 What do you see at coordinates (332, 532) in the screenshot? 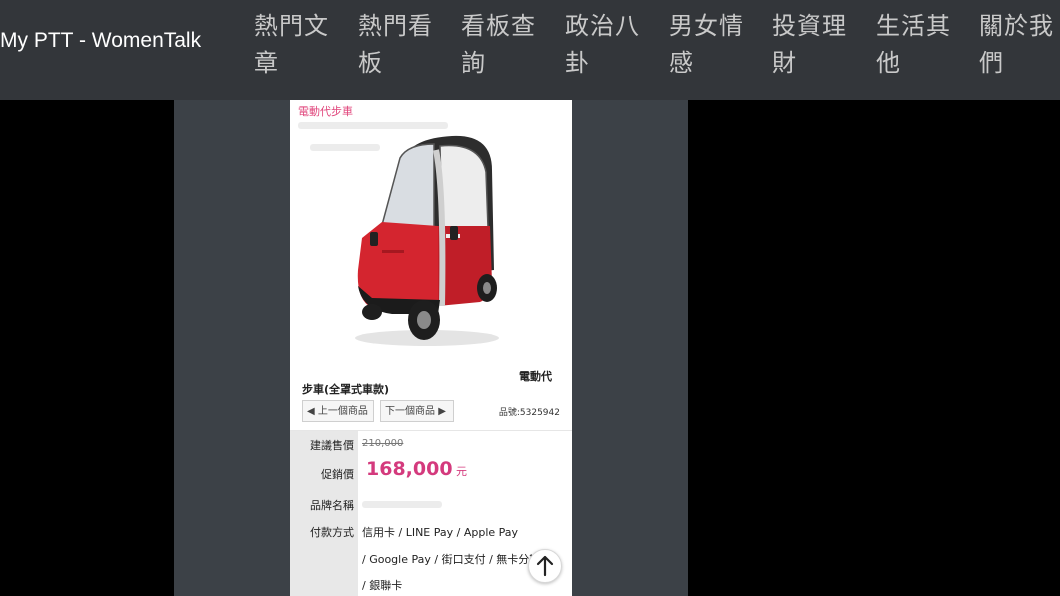
I see `payment-method-label: 付款方式` at bounding box center [332, 532].